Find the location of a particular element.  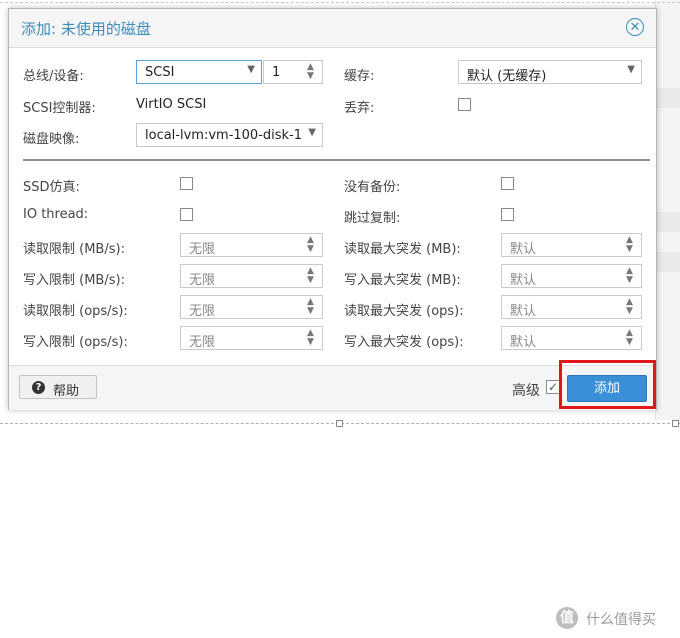

ssd-emulation-label: SSD仿真: is located at coordinates (51, 187).